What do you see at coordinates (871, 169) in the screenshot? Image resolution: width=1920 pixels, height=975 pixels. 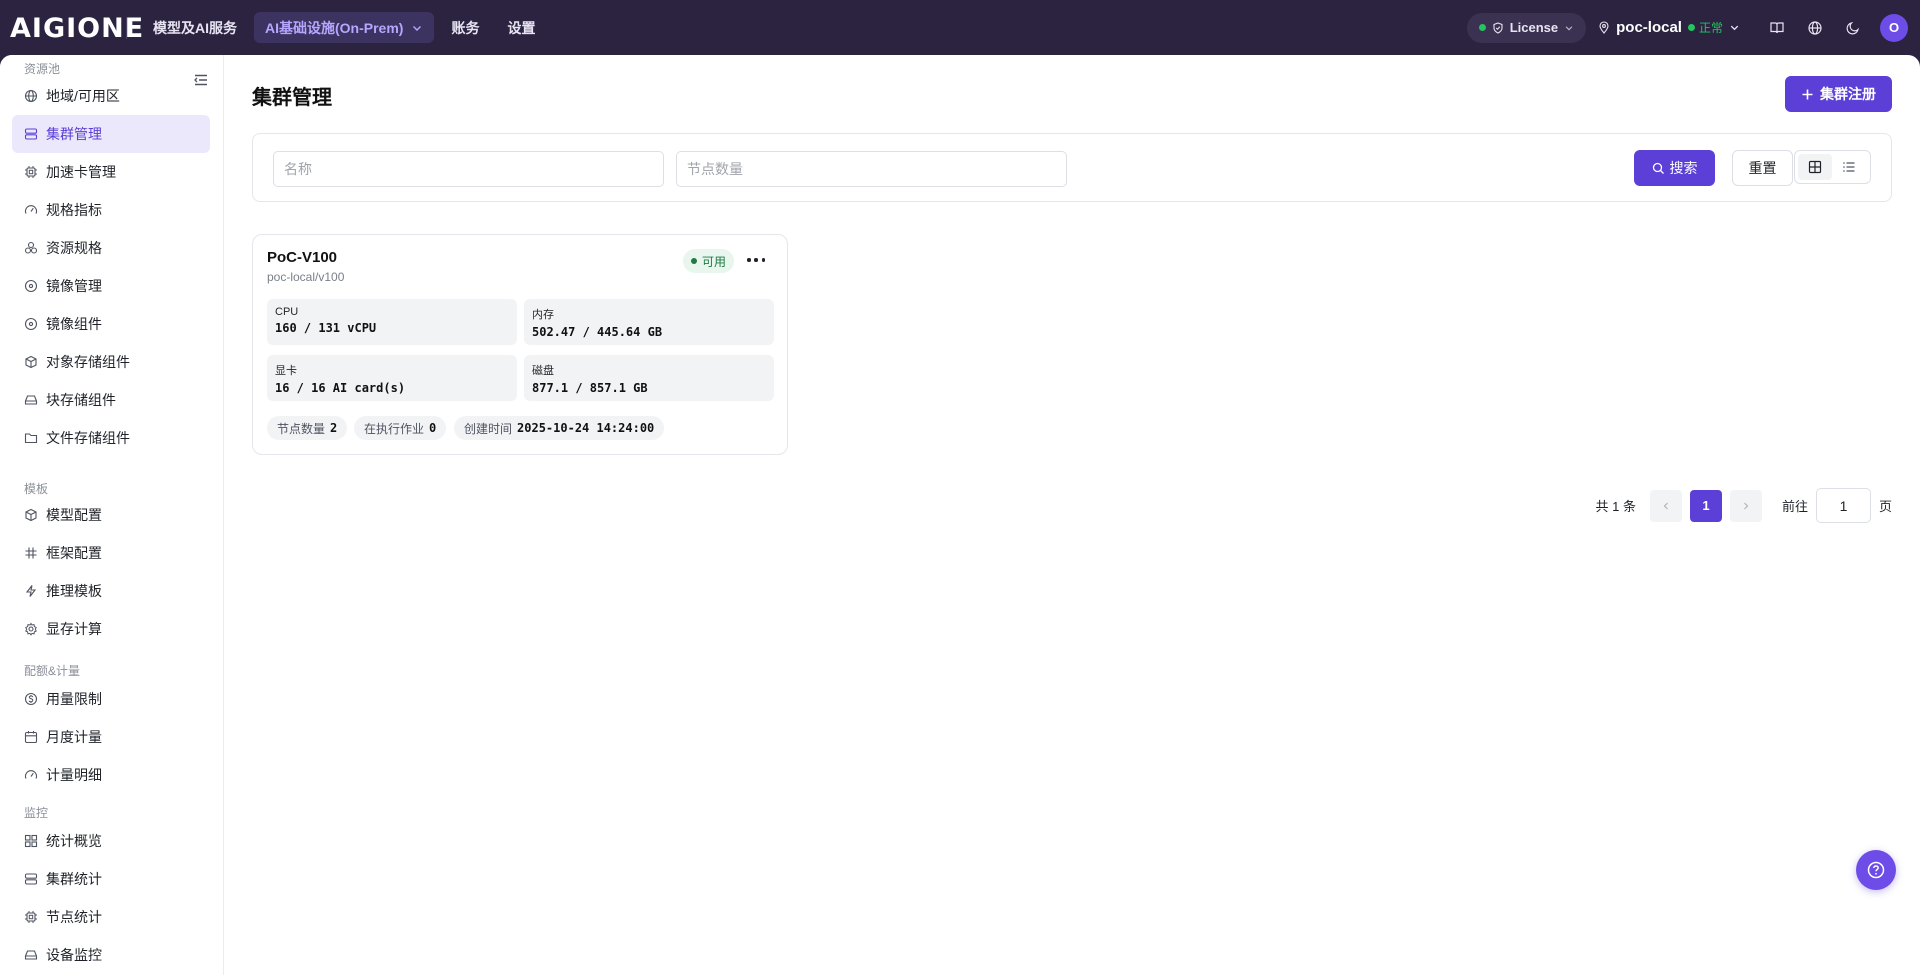 I see `nodes-filter-input` at bounding box center [871, 169].